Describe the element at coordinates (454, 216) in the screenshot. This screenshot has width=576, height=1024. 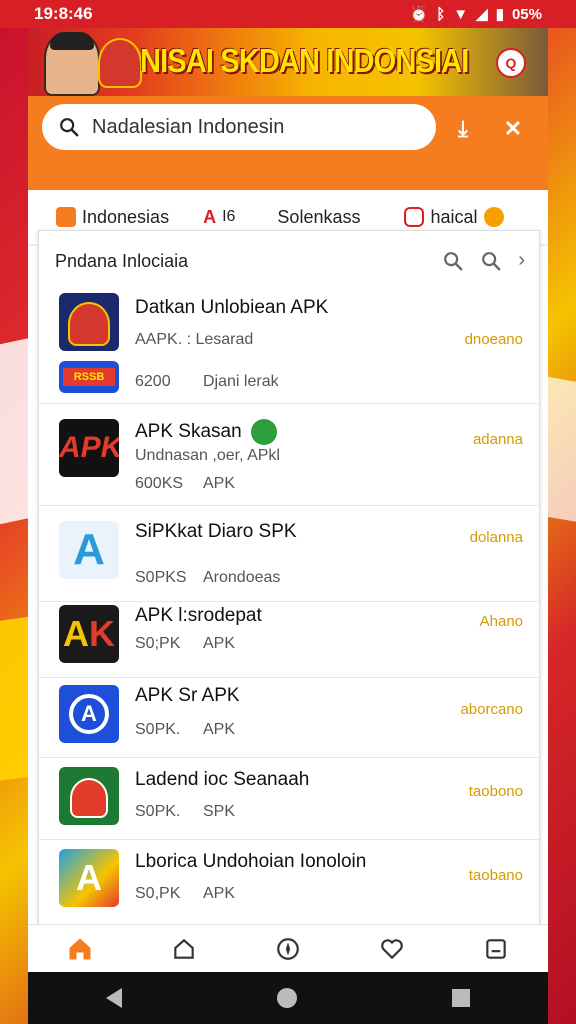
I see `tab-label: haical` at that location.